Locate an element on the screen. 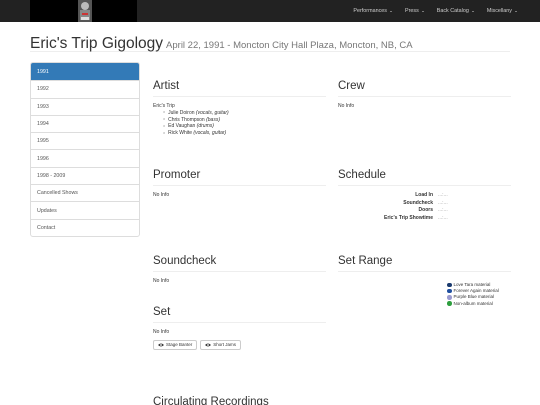 This screenshot has width=540, height=405. sidebar-item-cancelled-shows: Cancelled Shows is located at coordinates (85, 192).